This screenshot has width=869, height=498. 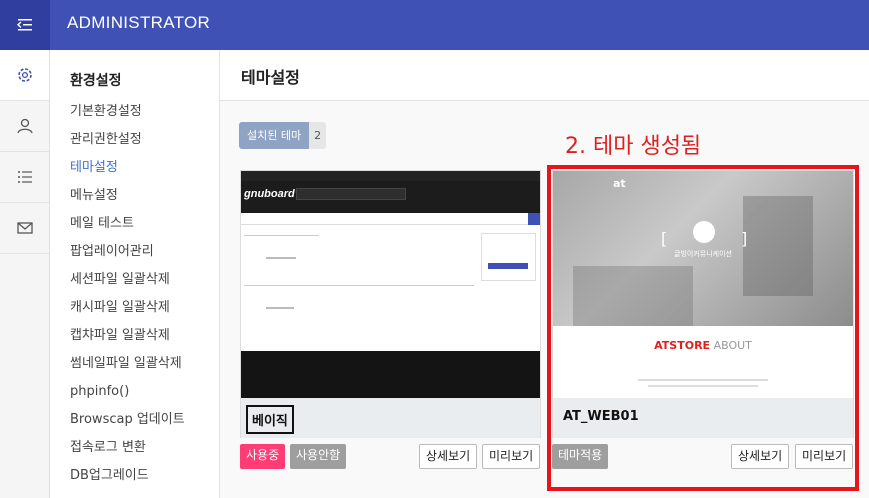 What do you see at coordinates (318, 135) in the screenshot?
I see `installed-themes-count: 2` at bounding box center [318, 135].